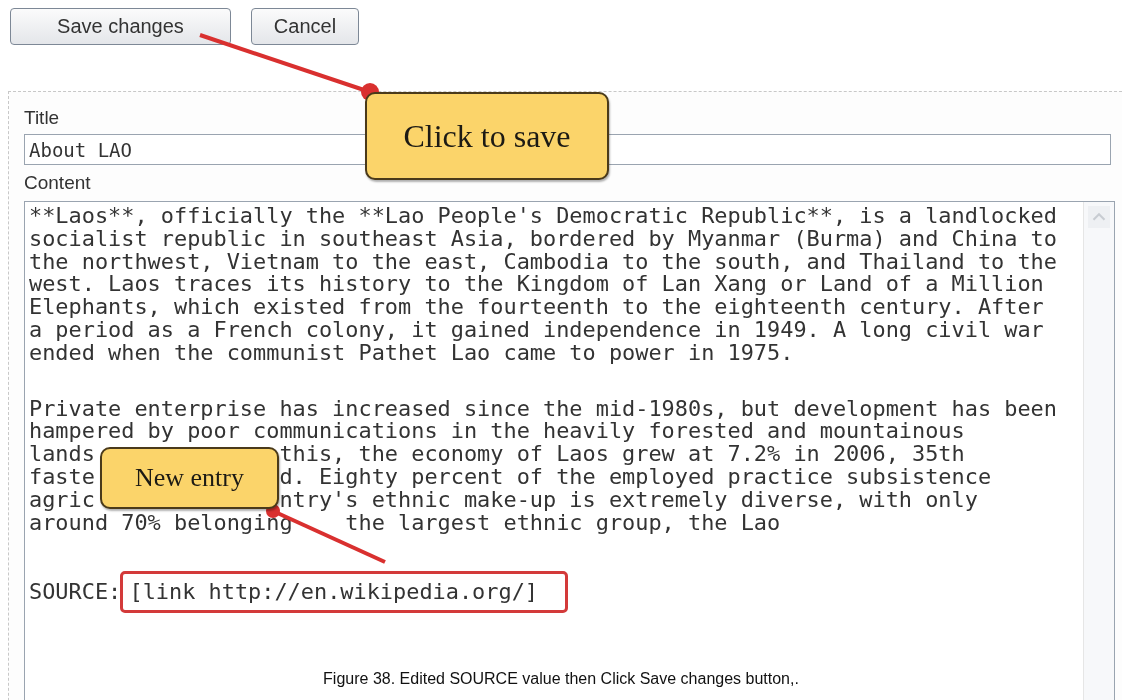  Describe the element at coordinates (75, 592) in the screenshot. I see `source-label: SOURCE:` at that location.